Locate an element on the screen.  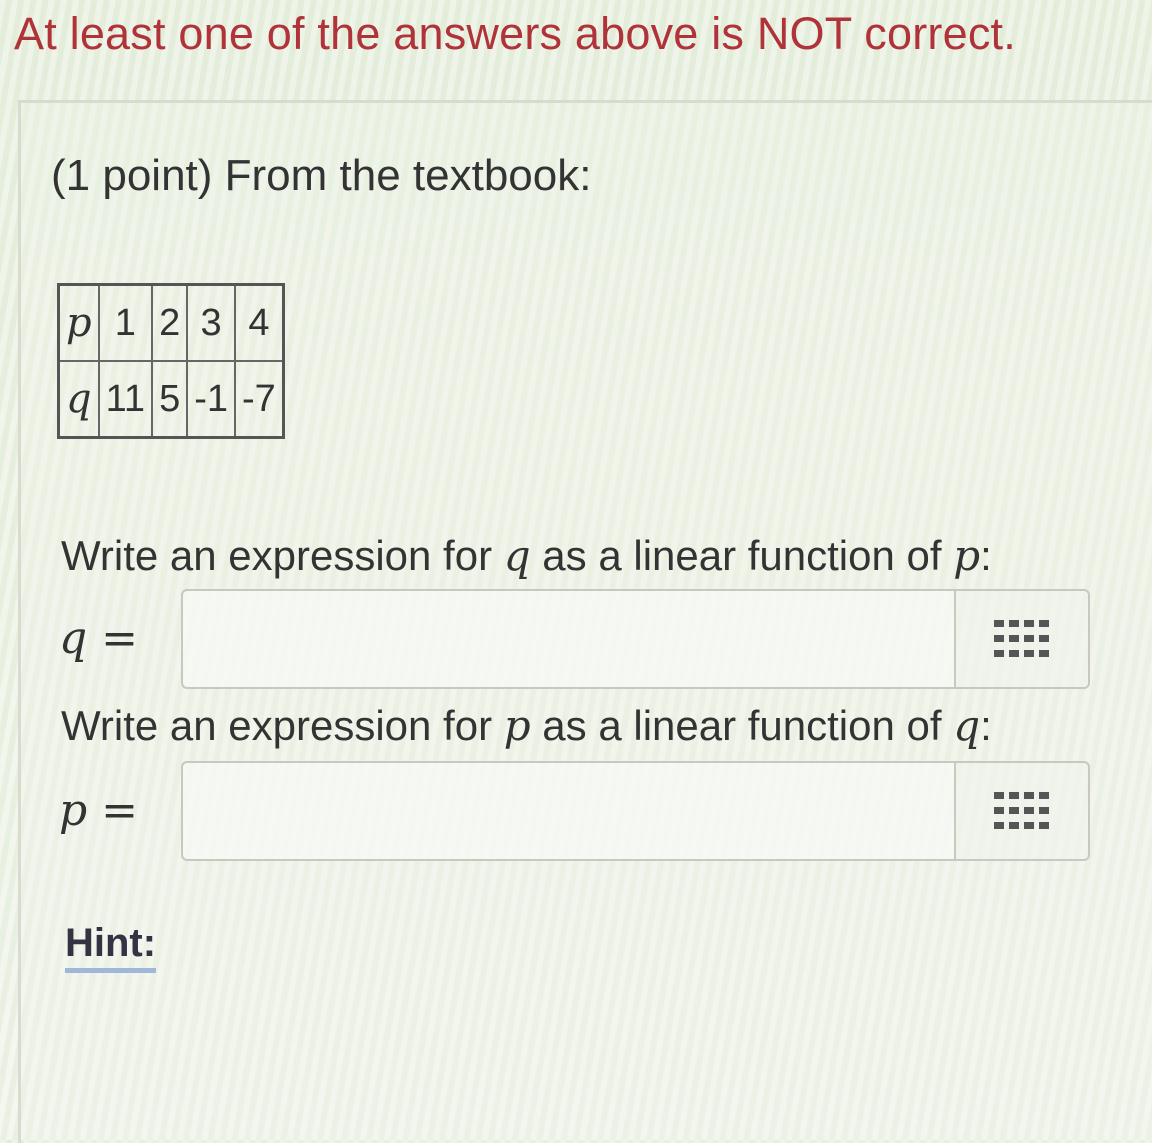
table-row-q: q 11 5 -1 -7 is located at coordinates (171, 399).